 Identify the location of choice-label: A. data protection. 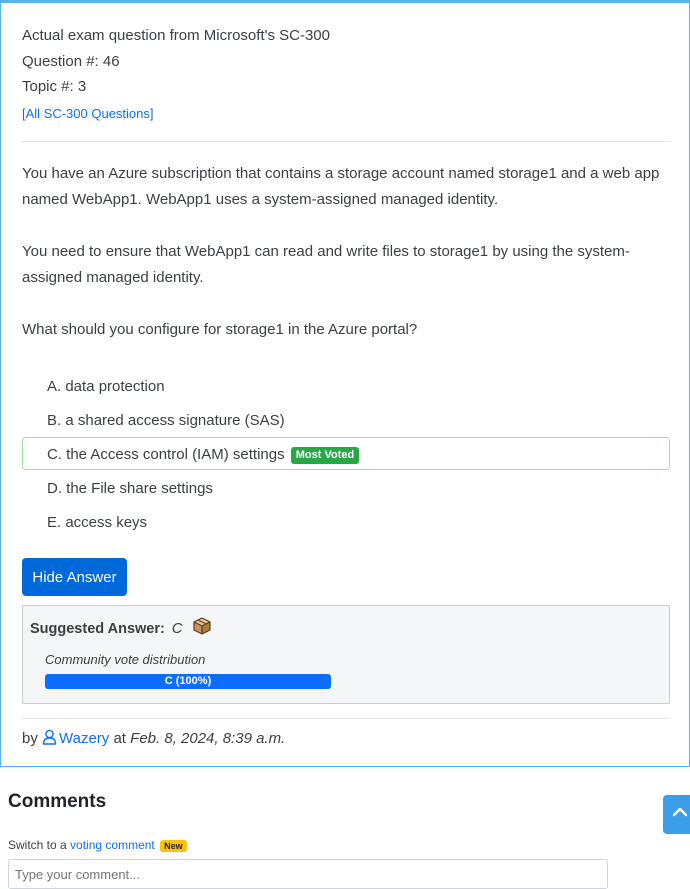
(106, 386).